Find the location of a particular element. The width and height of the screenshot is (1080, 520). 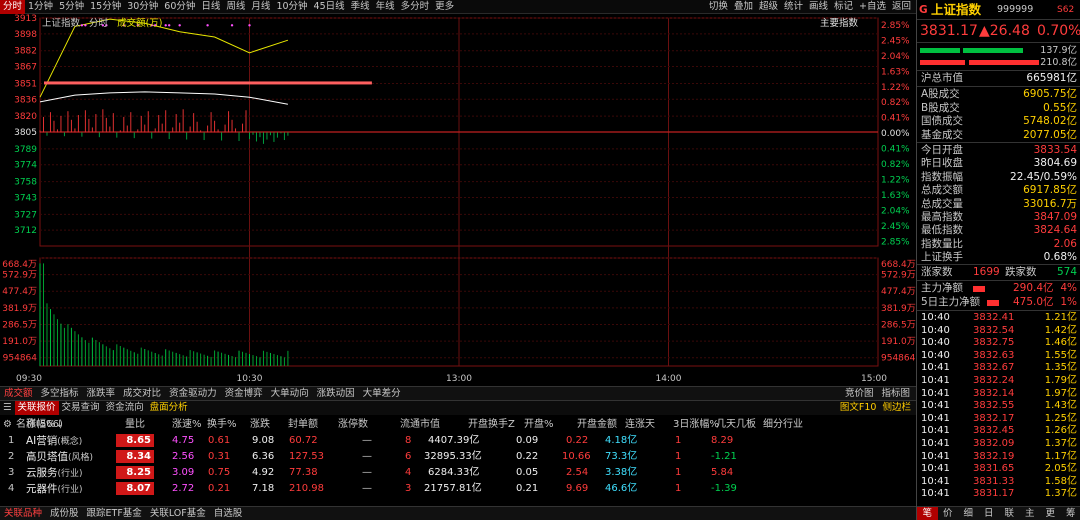

bottom-tab-3: 关联LOF基金 is located at coordinates (178, 513).